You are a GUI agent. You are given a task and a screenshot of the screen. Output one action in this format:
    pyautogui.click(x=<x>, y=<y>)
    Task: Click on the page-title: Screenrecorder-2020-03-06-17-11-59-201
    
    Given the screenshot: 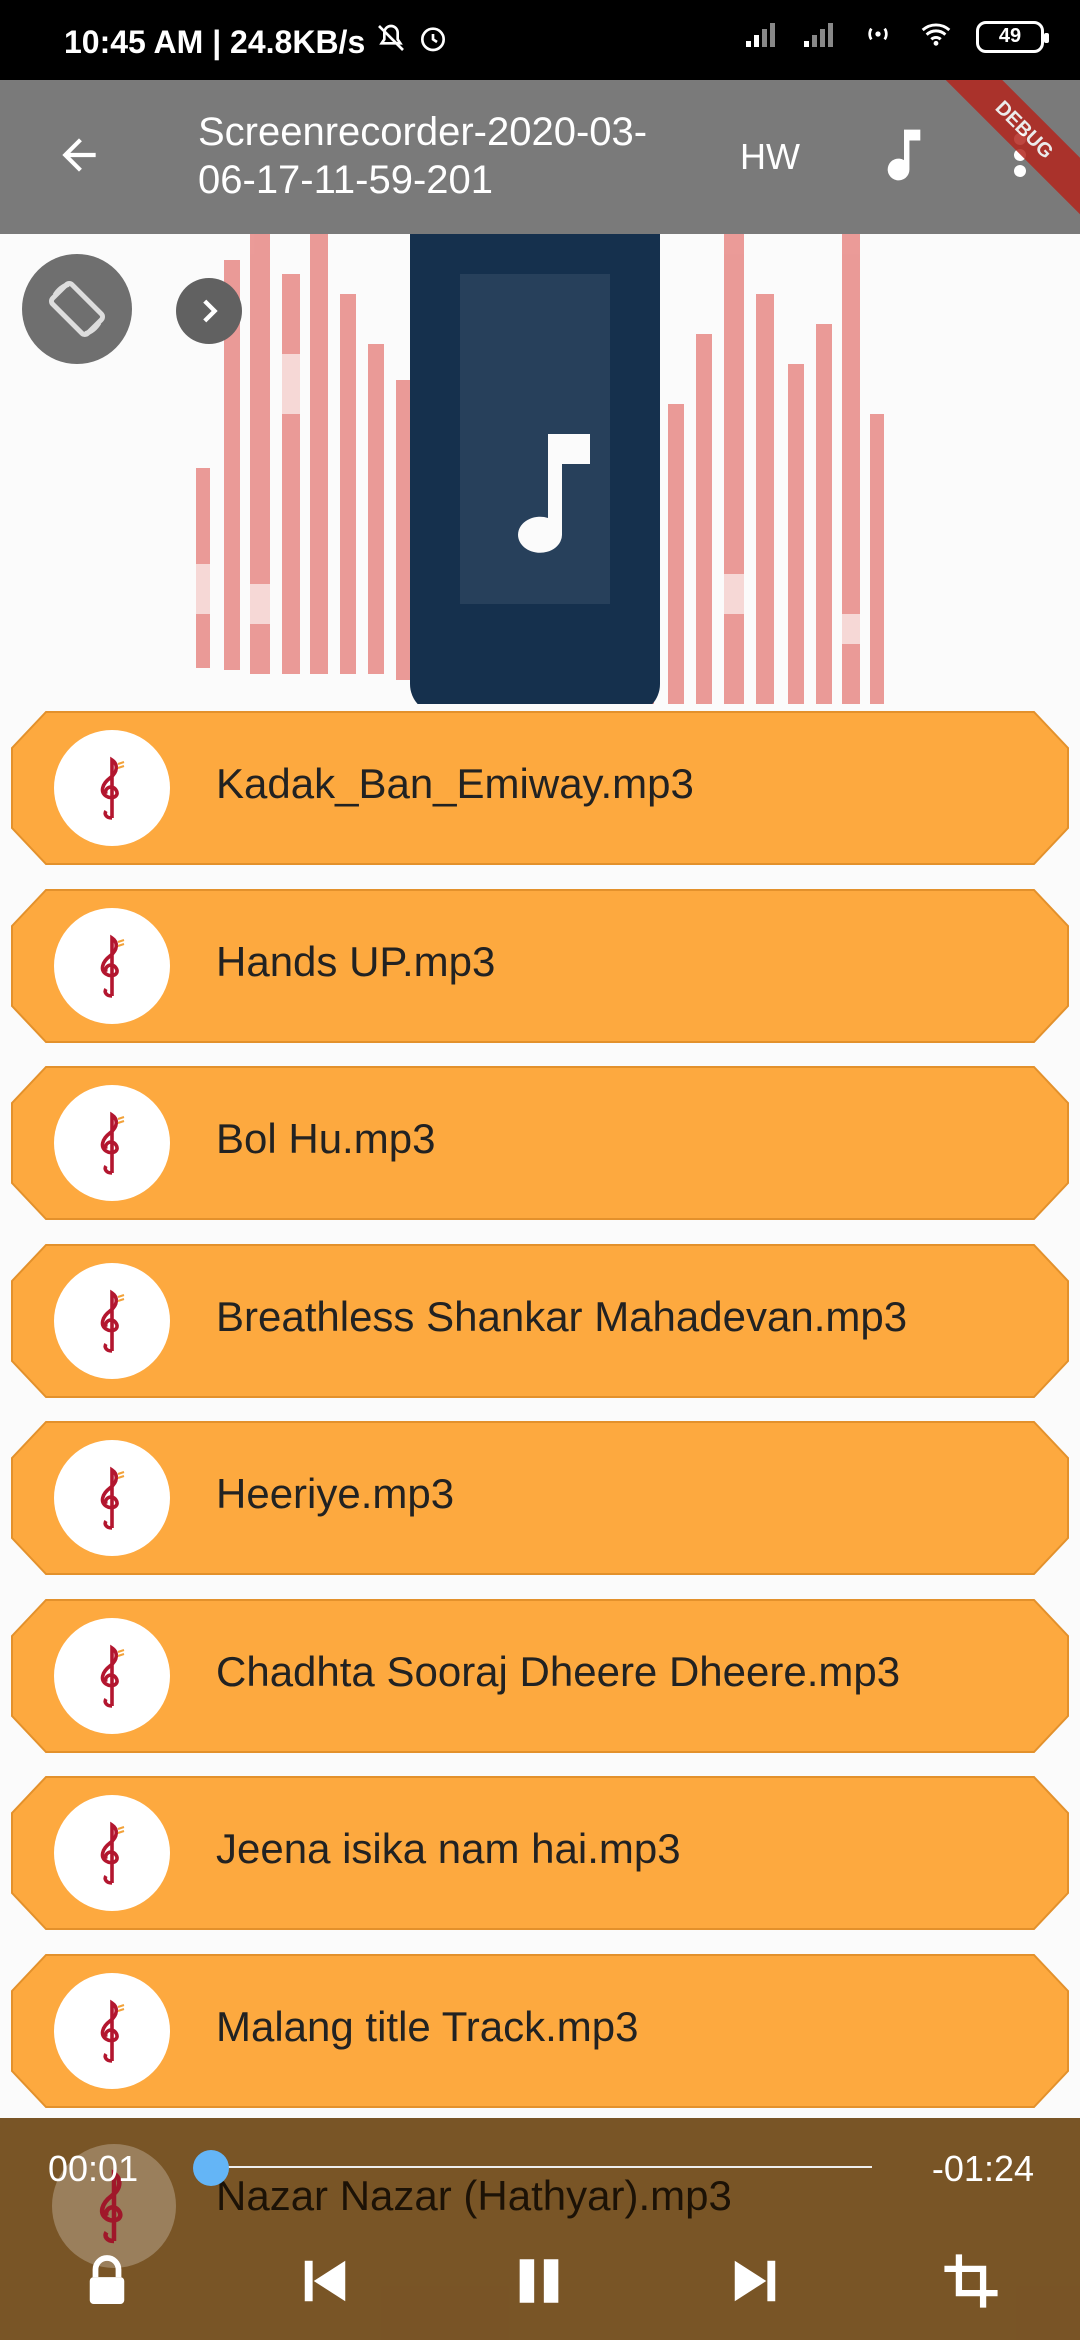 What is the action you would take?
    pyautogui.click(x=423, y=156)
    